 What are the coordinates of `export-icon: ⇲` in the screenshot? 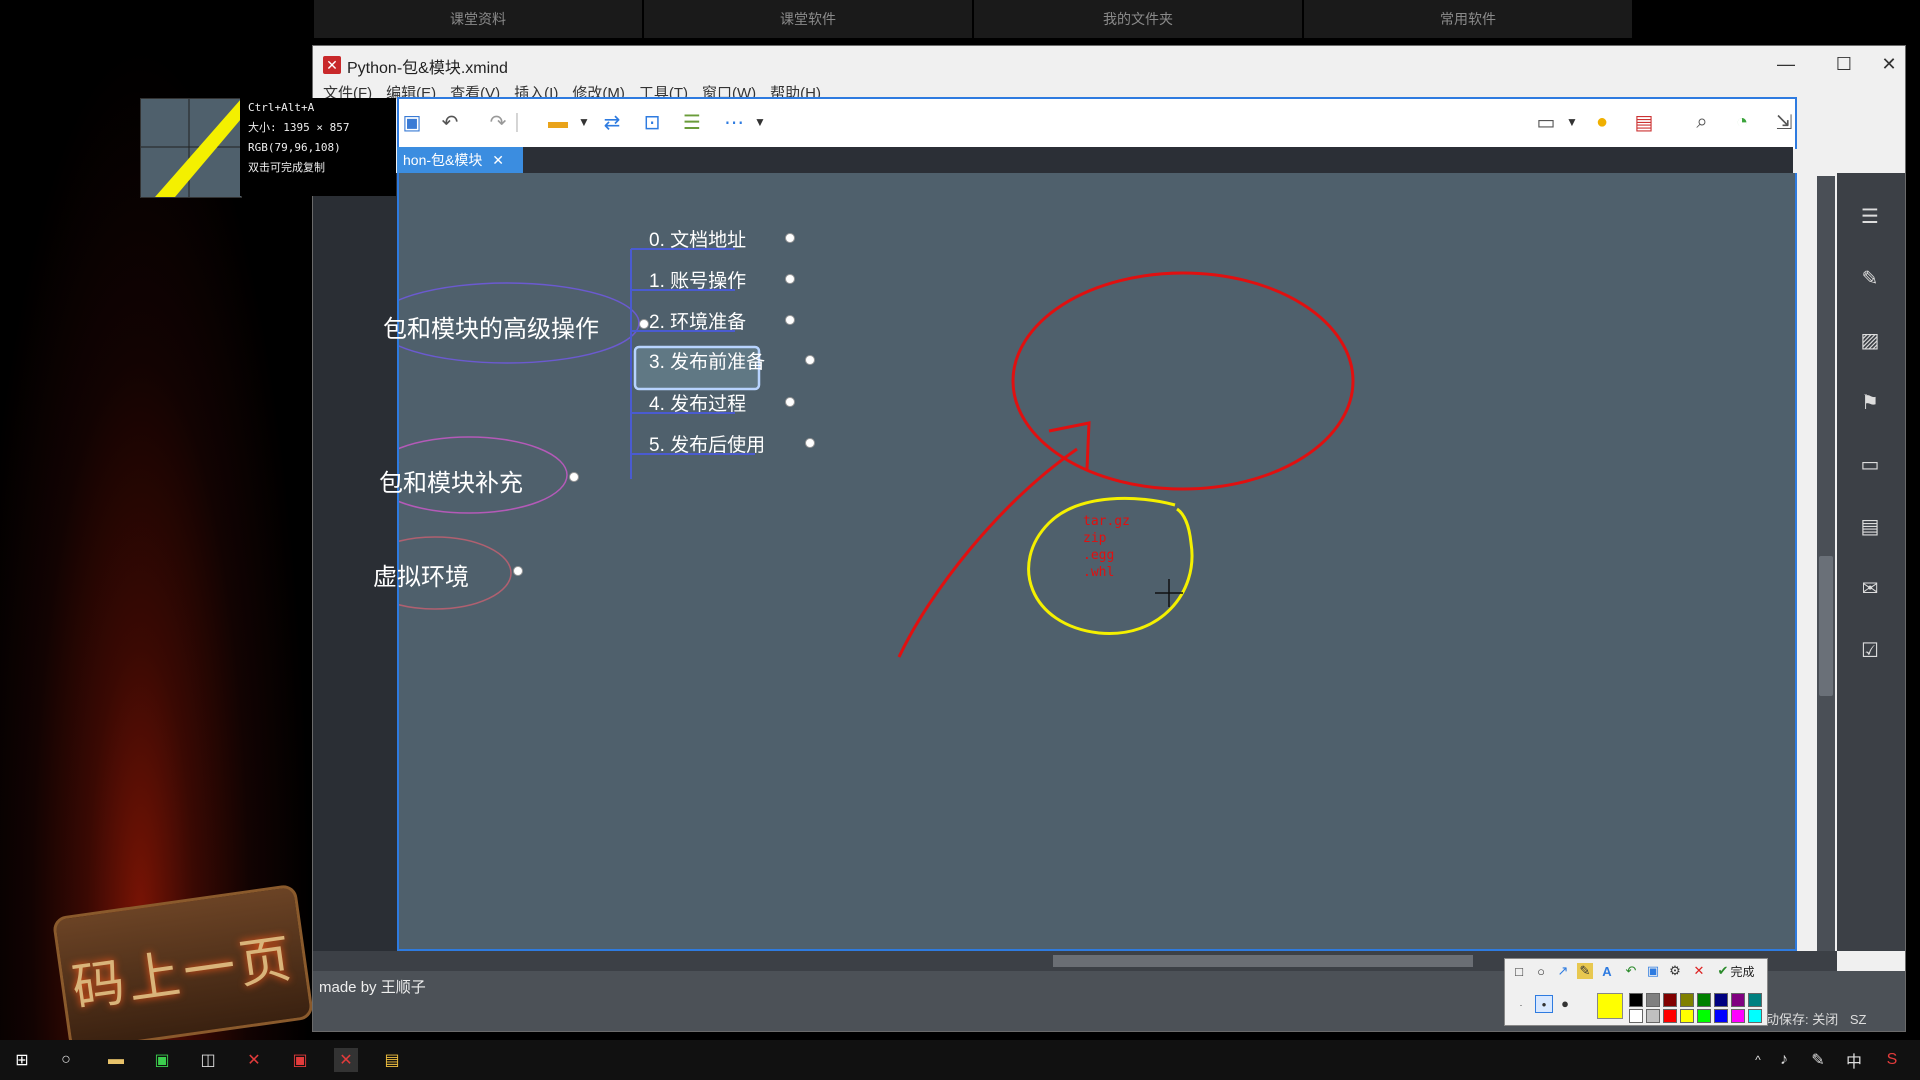 It's located at (1784, 122).